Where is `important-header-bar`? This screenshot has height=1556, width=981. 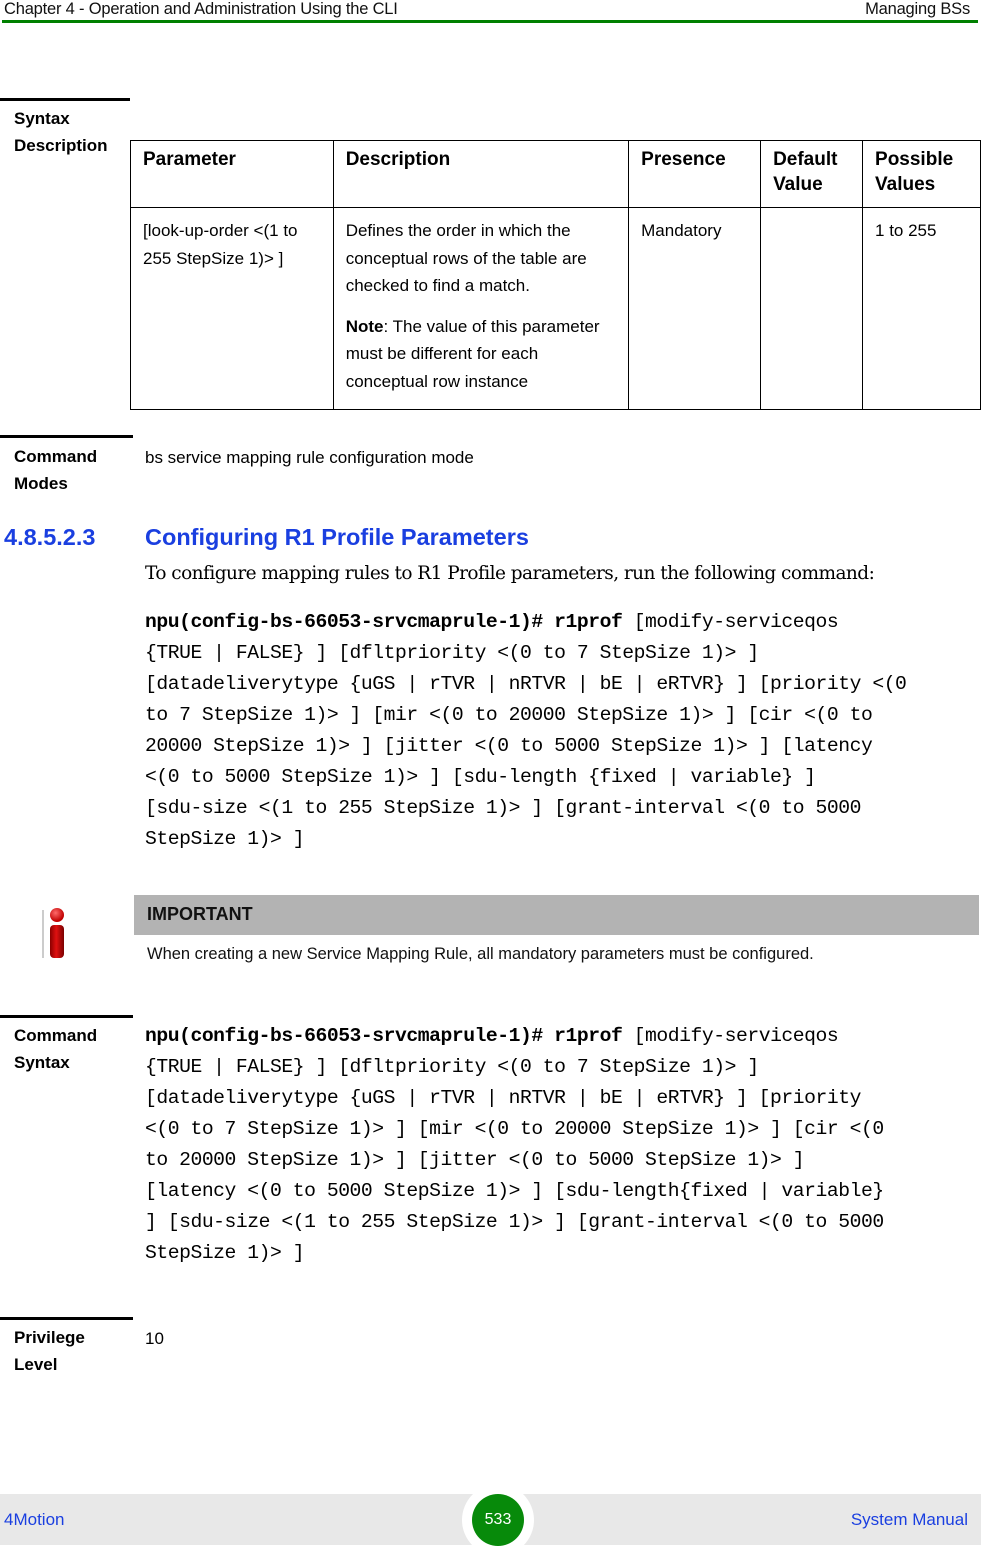 important-header-bar is located at coordinates (556, 915).